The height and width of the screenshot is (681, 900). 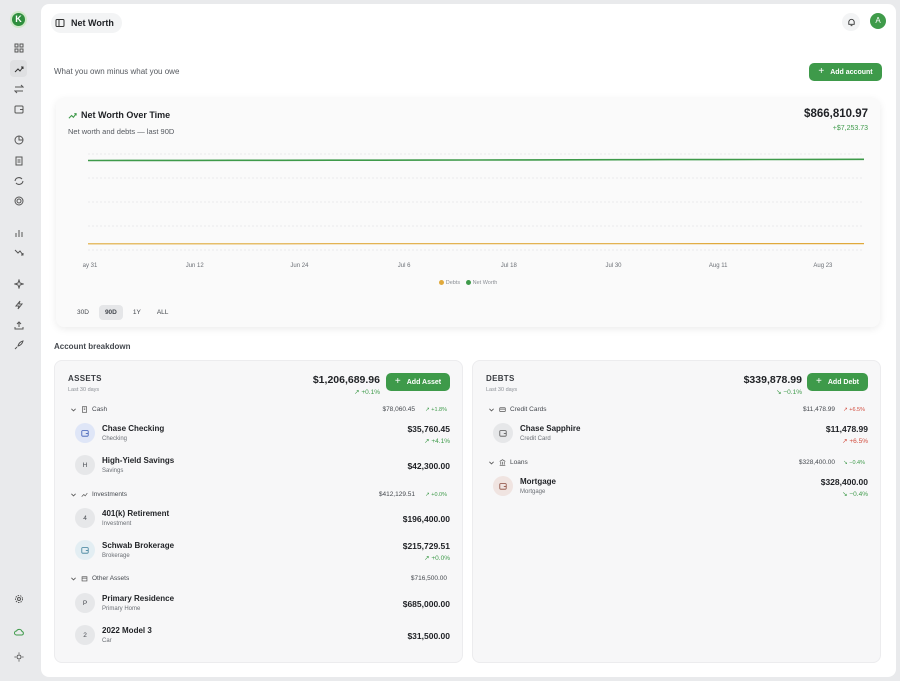 I want to click on group-investments: Investments, so click(x=98, y=494).